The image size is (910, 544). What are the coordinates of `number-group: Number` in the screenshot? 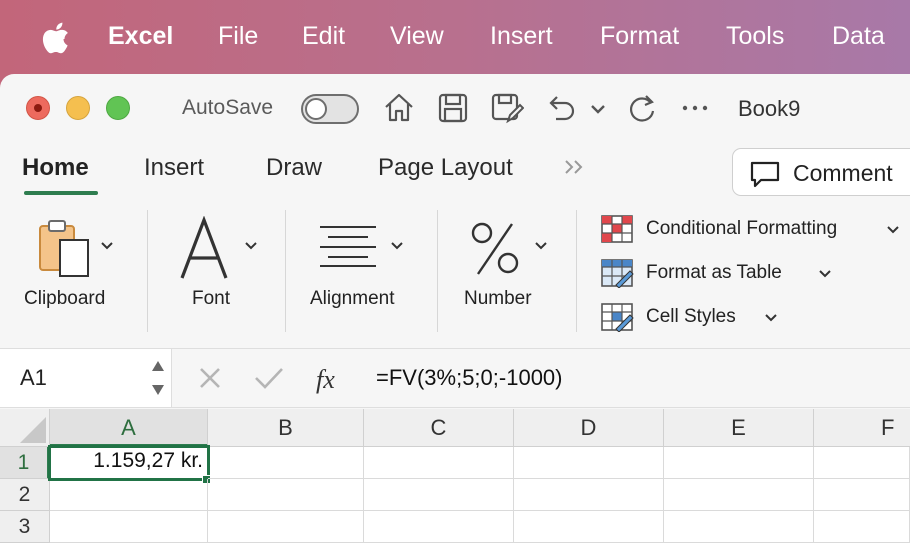 It's located at (506, 272).